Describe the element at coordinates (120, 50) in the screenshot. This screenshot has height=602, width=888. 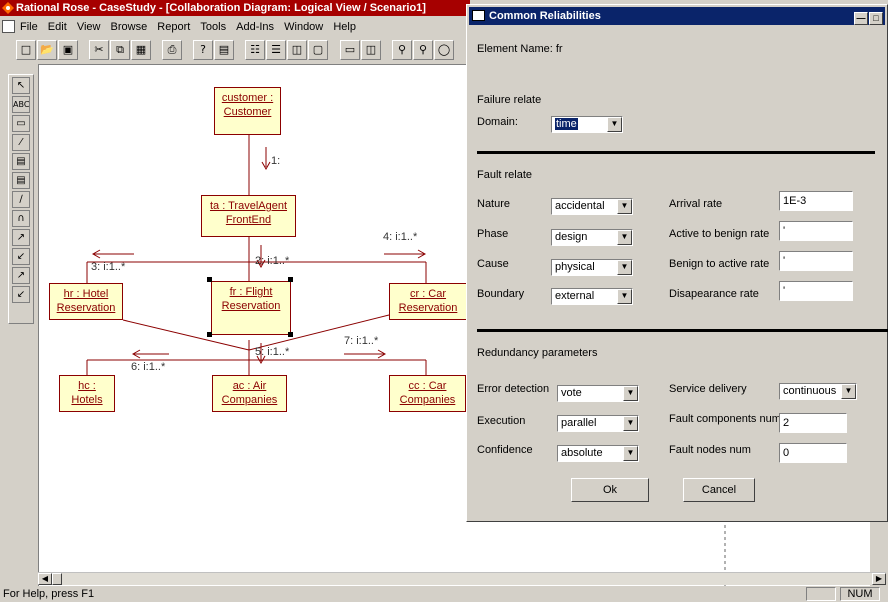
I see `copy-icon: ⧉` at that location.